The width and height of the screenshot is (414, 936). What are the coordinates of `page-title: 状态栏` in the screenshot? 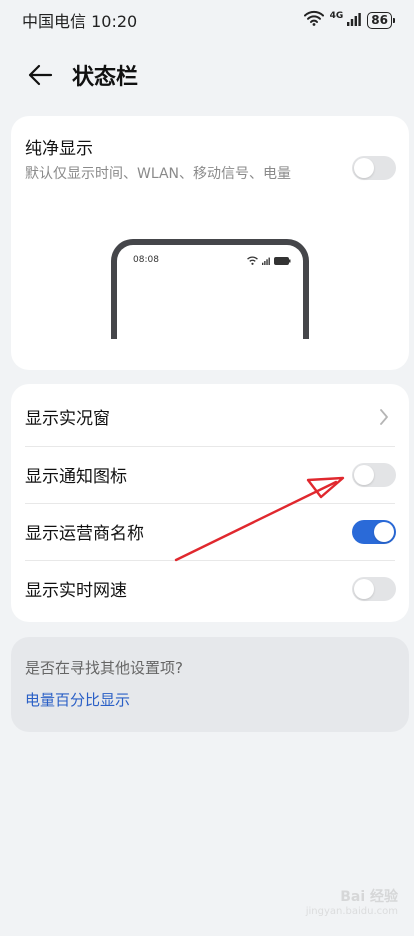 It's located at (105, 77).